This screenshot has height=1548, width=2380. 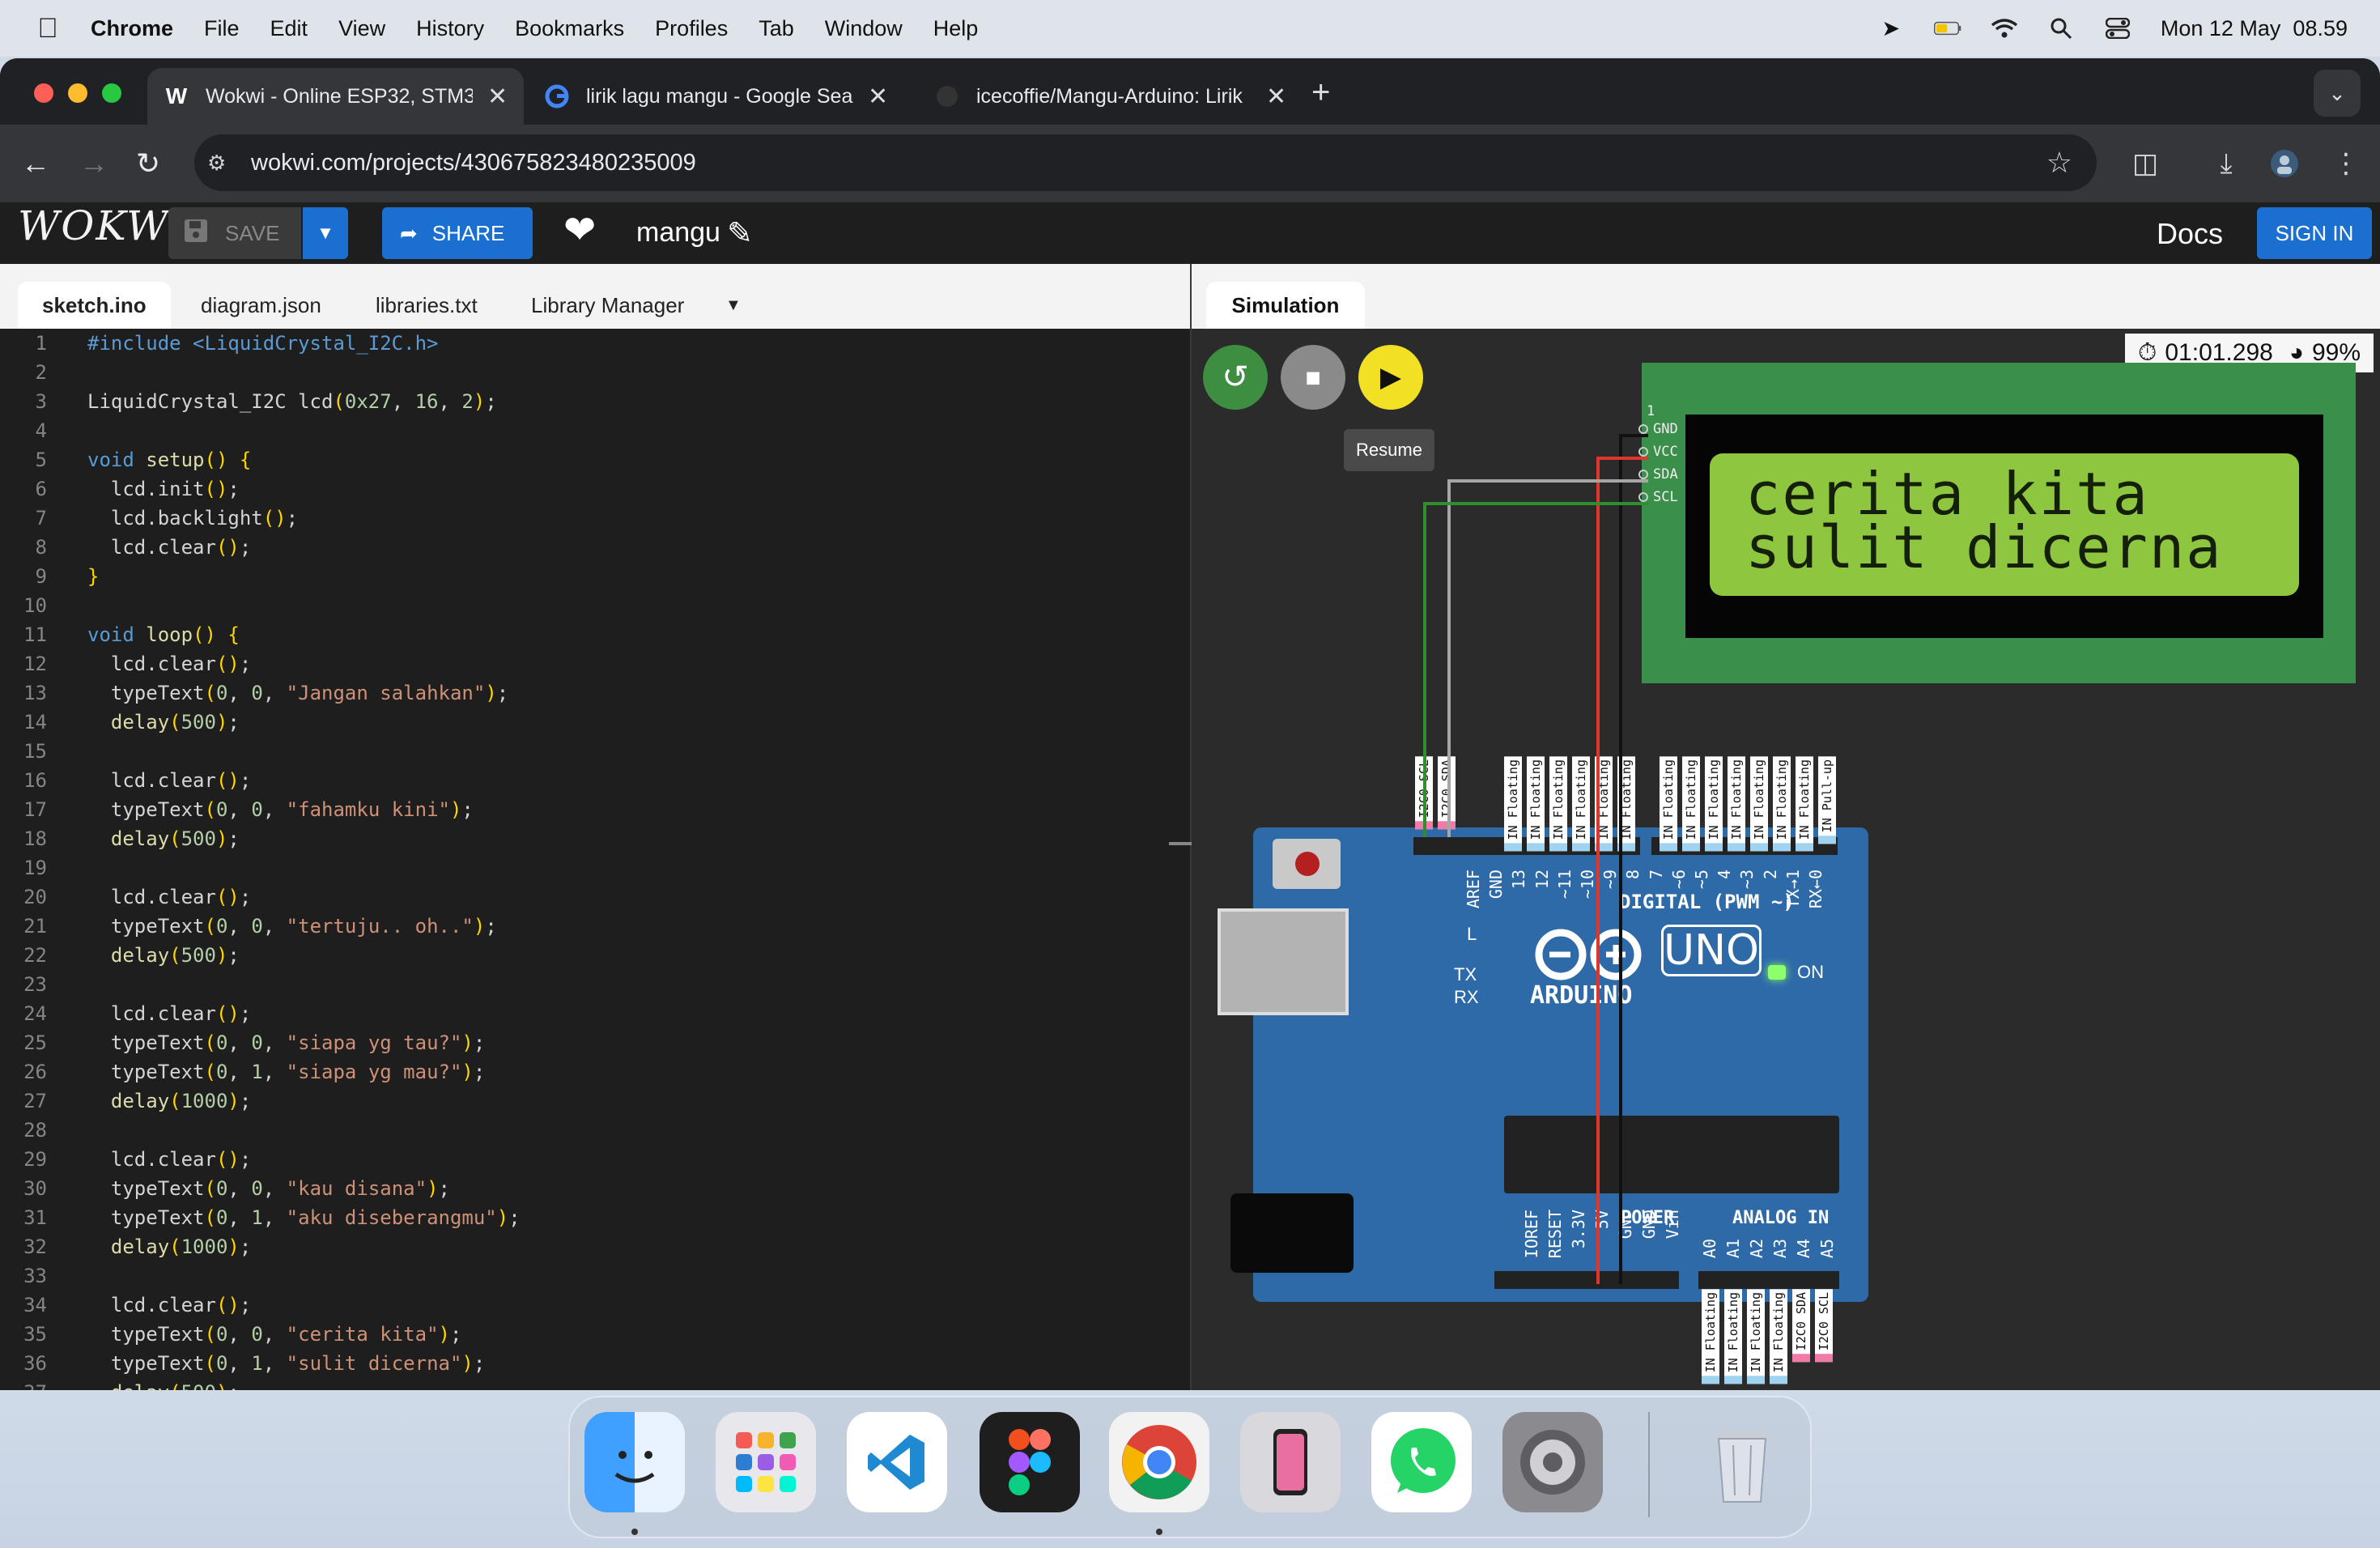 What do you see at coordinates (2061, 29) in the screenshot?
I see `spotlight-search-icon` at bounding box center [2061, 29].